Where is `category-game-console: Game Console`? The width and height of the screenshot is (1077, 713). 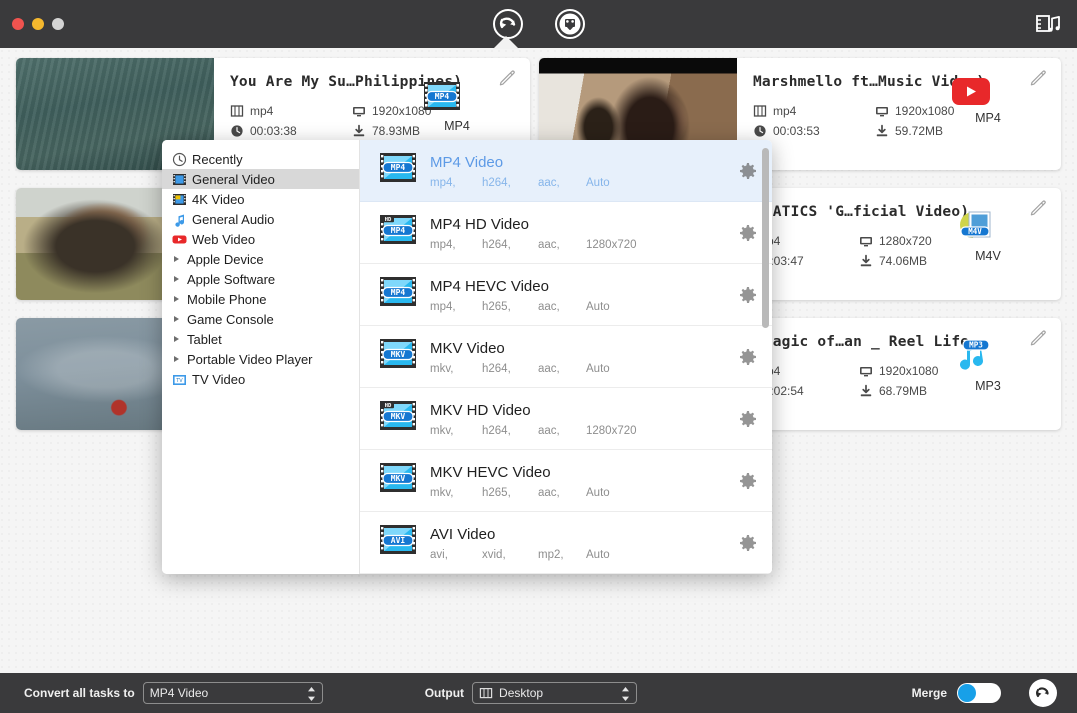
category-game-console: Game Console is located at coordinates (260, 319).